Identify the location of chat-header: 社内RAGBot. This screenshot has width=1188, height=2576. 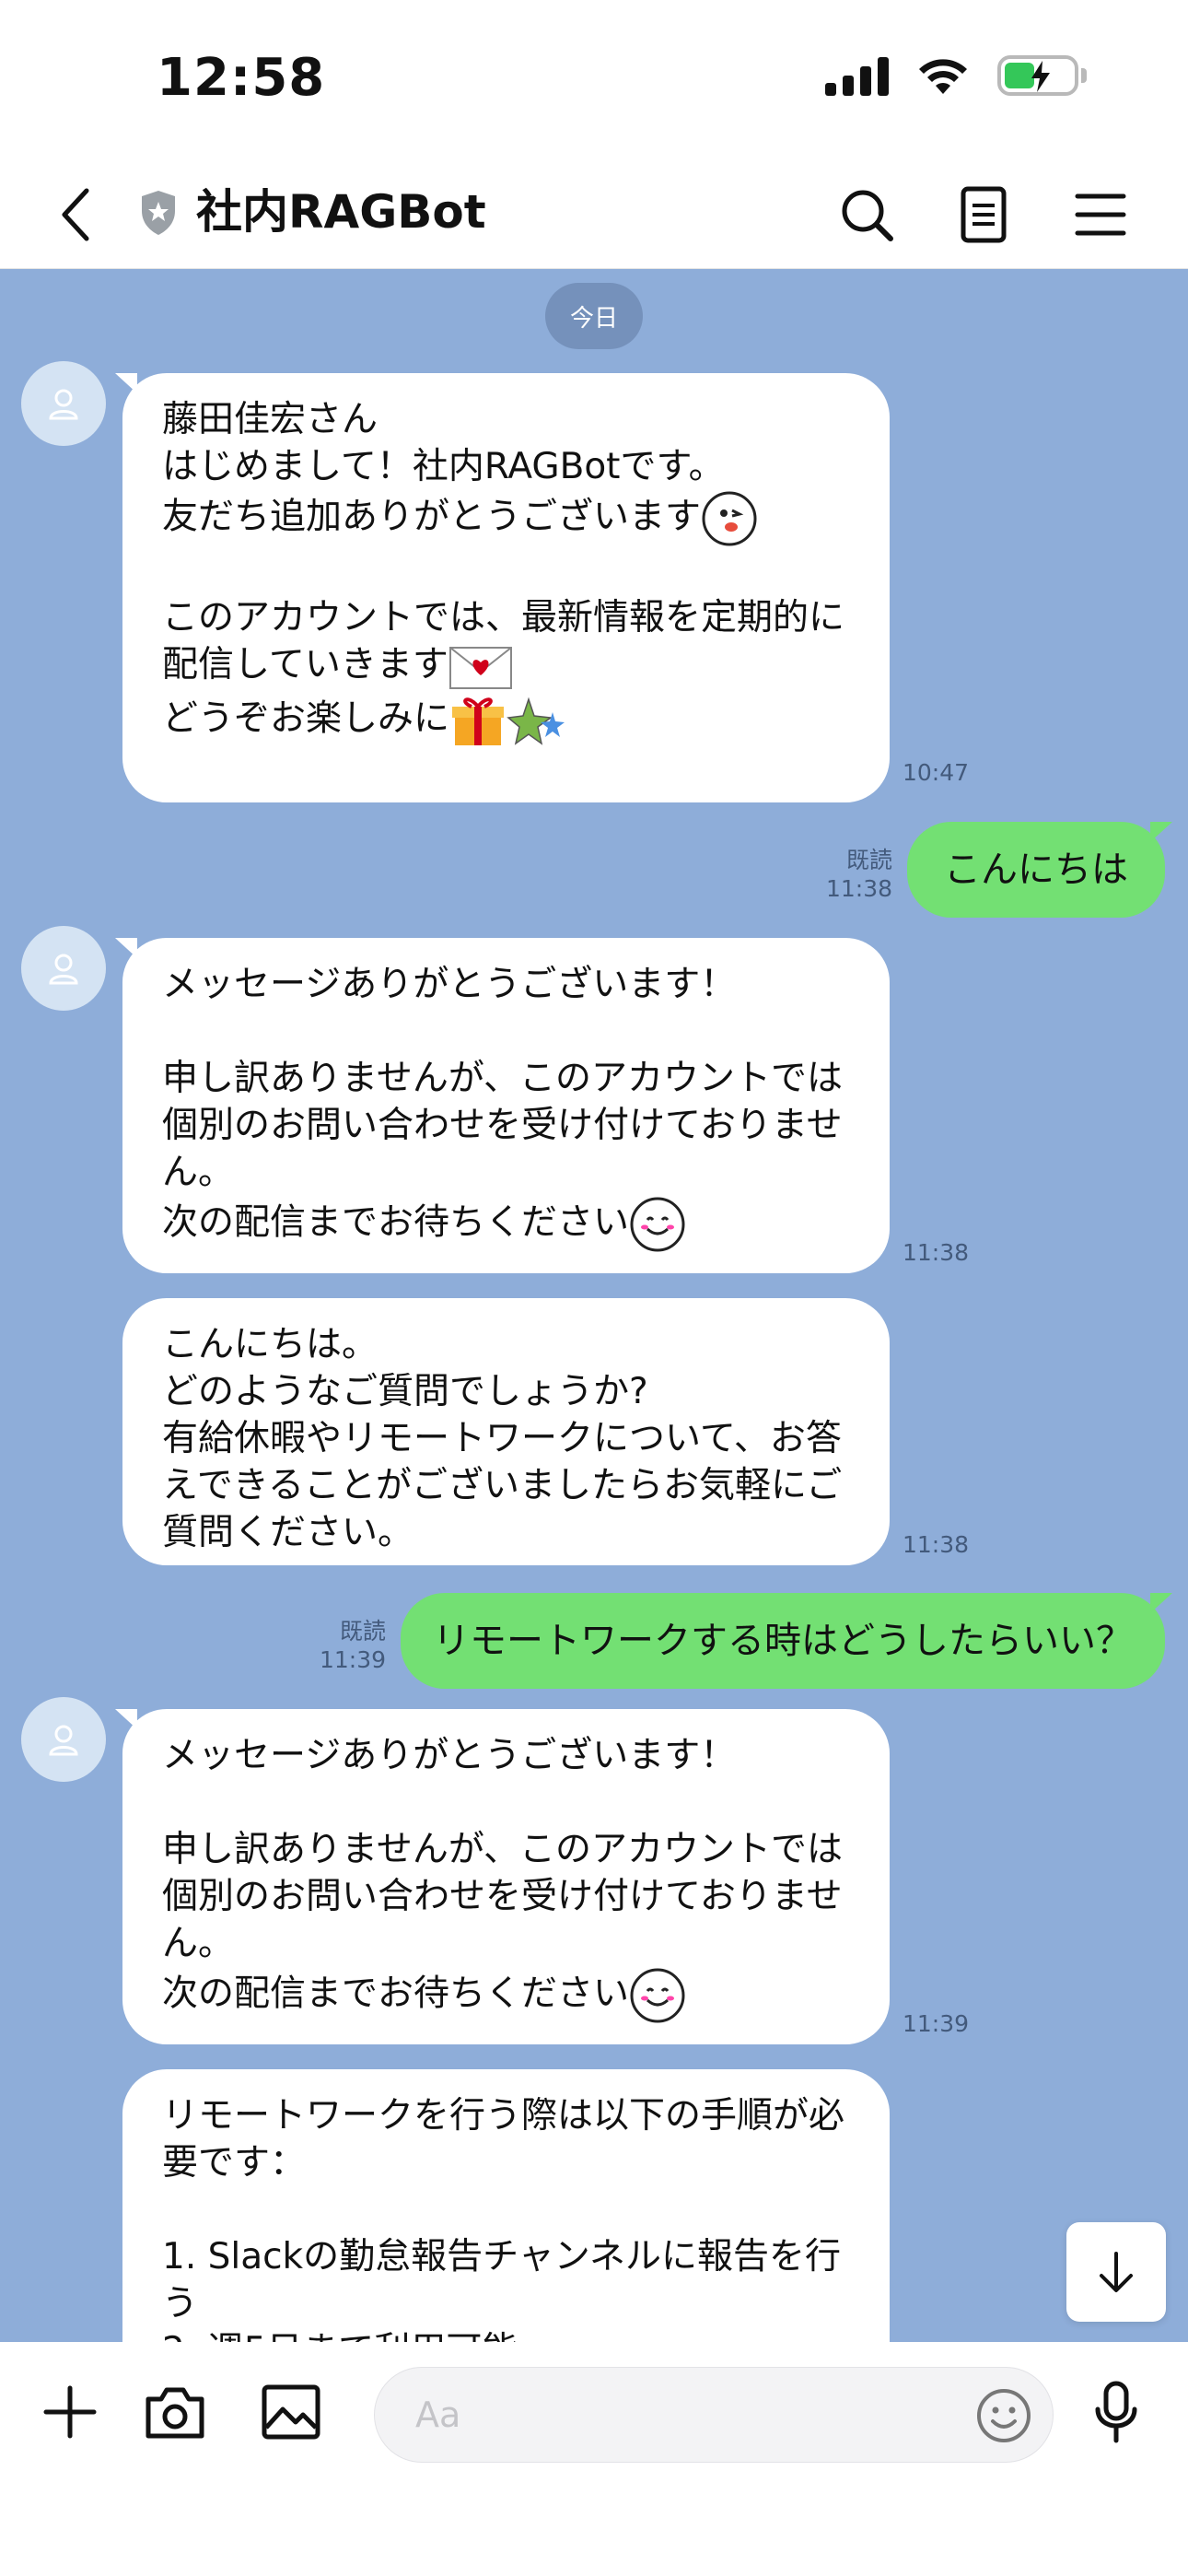
(594, 215).